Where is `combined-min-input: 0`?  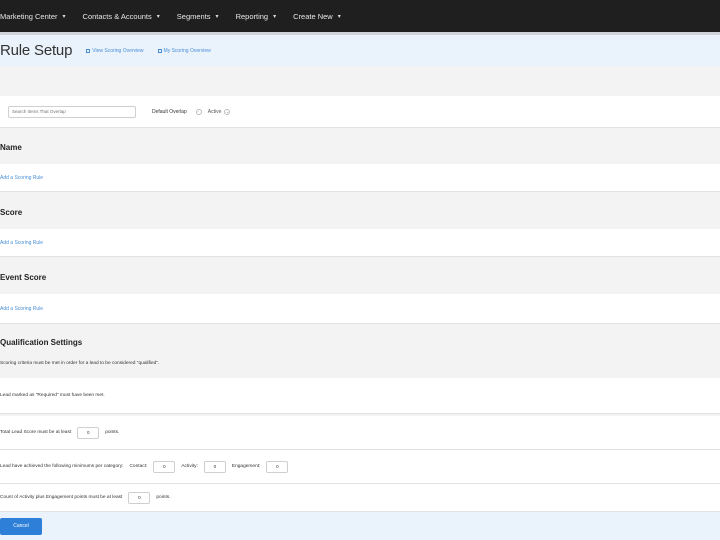 combined-min-input: 0 is located at coordinates (139, 497).